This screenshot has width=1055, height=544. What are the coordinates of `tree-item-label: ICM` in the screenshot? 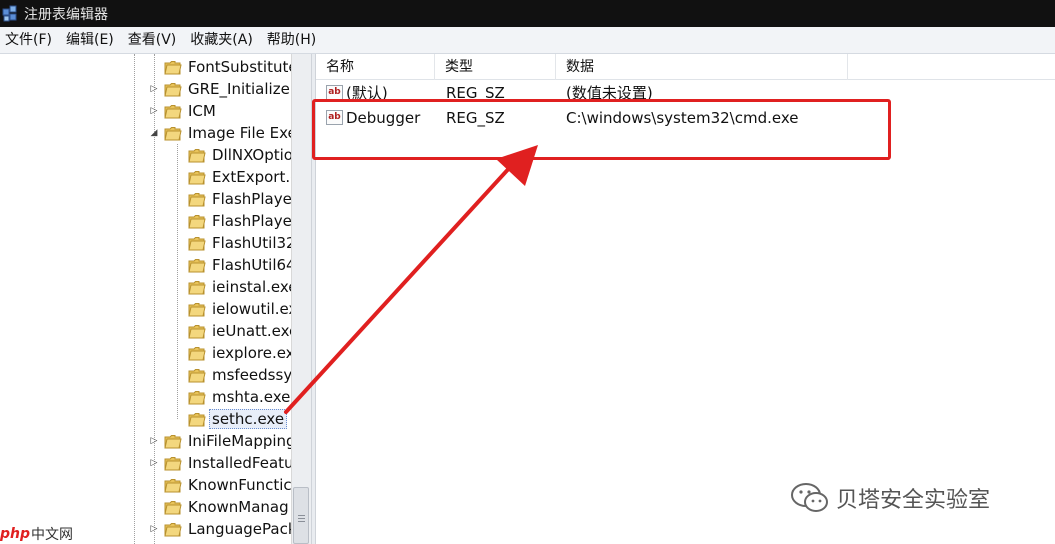 It's located at (202, 111).